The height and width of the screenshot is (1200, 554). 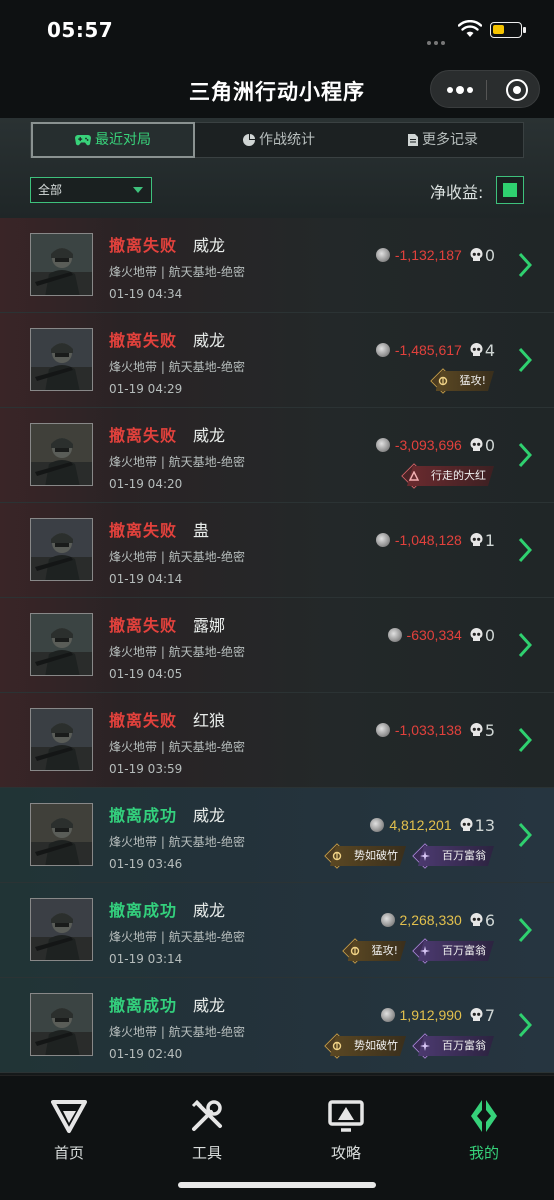 What do you see at coordinates (460, 90) in the screenshot?
I see `more-dots-icon` at bounding box center [460, 90].